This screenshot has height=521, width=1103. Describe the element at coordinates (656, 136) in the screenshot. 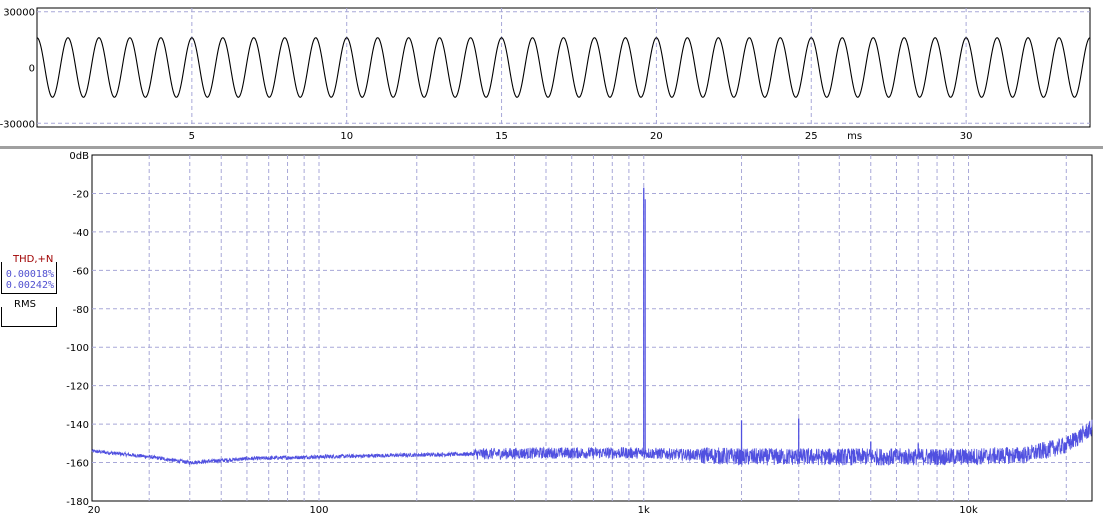

I see `waveform-x-tick-label: 20` at that location.